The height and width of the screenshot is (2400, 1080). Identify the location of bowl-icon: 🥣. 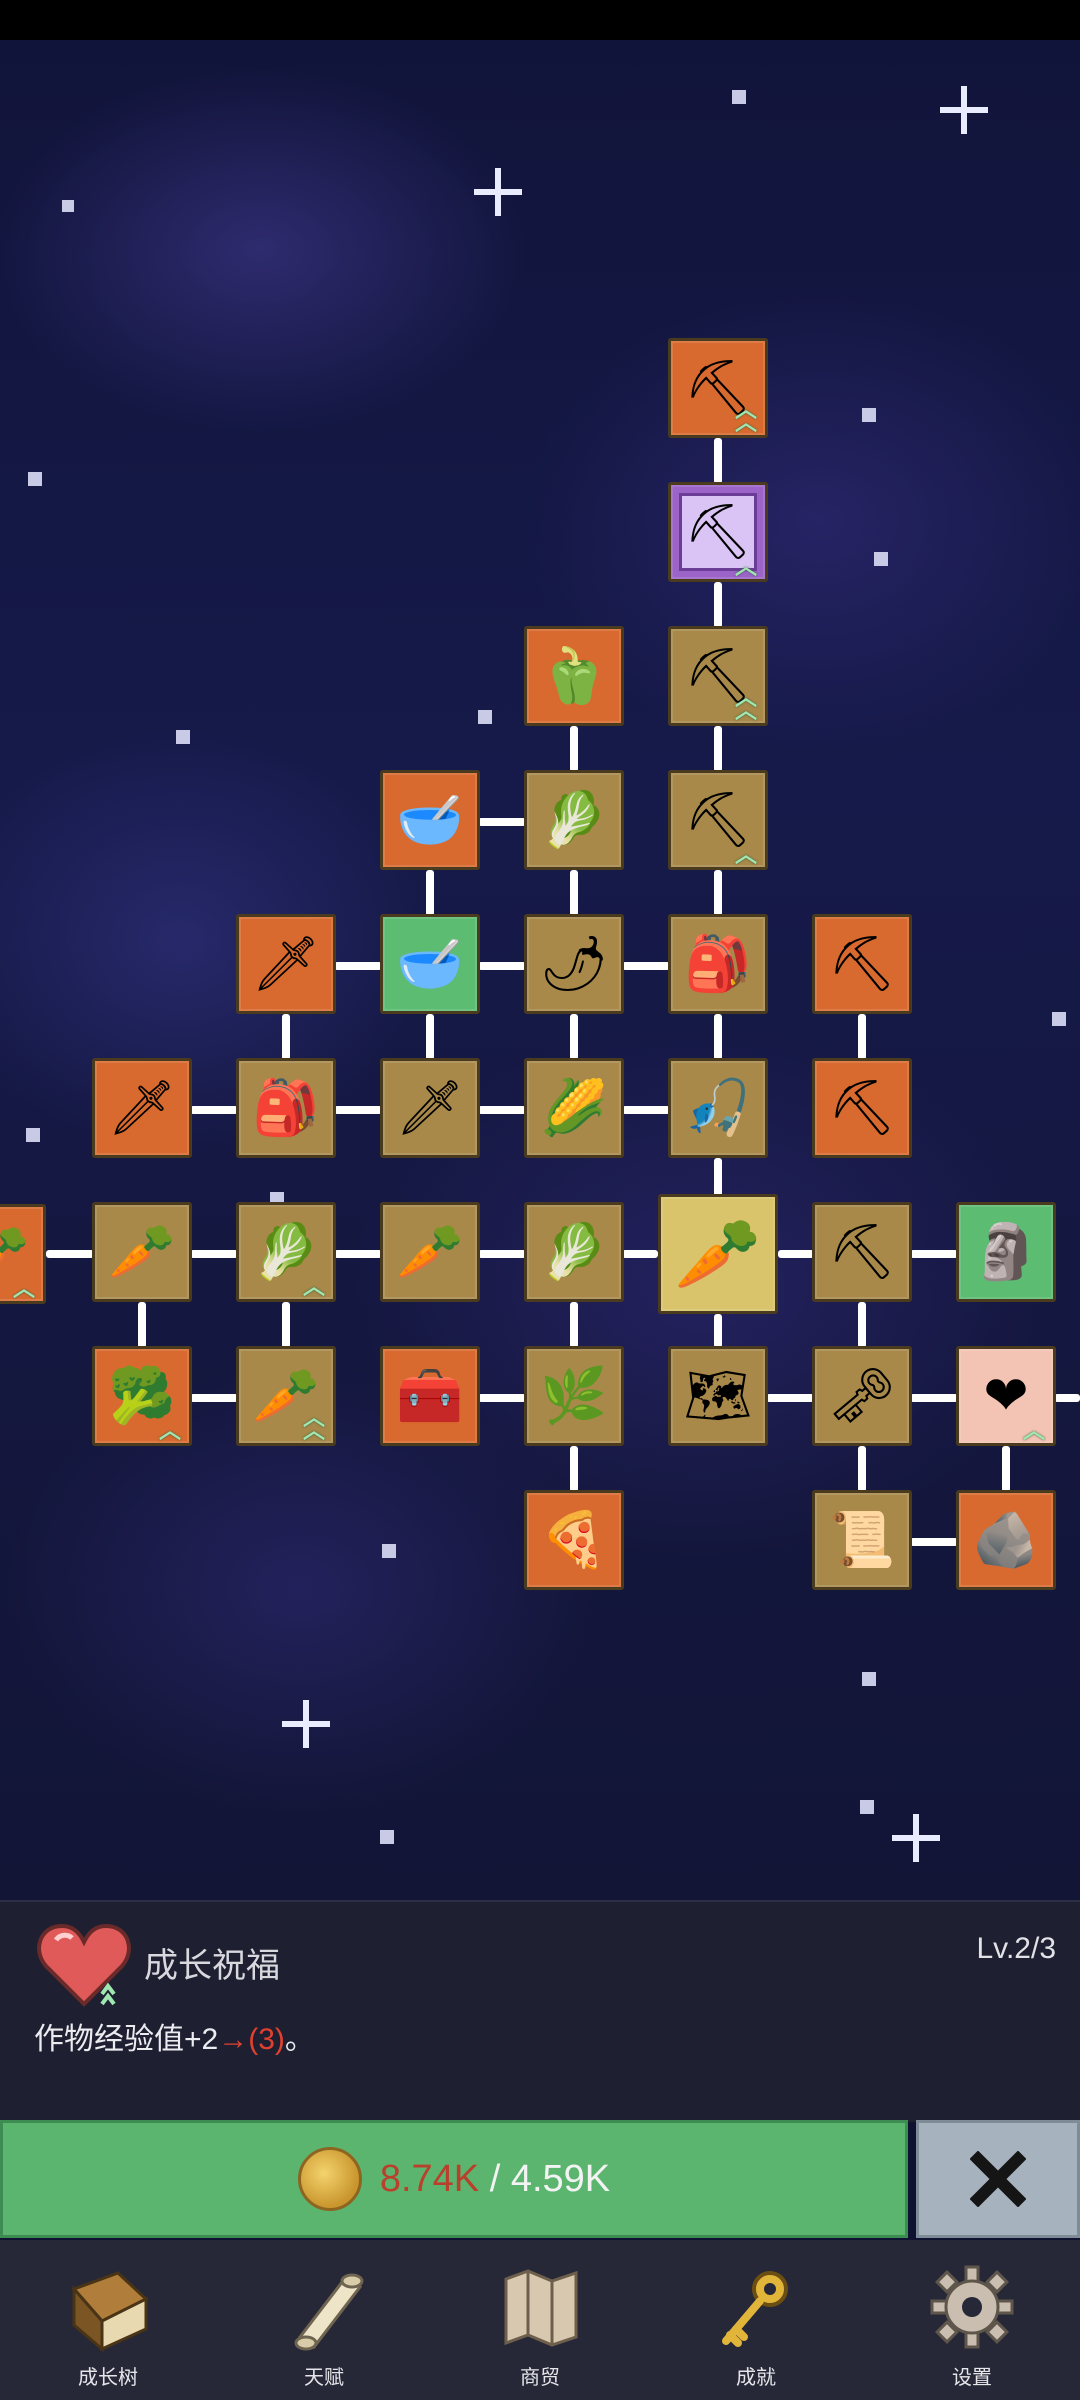
(430, 964).